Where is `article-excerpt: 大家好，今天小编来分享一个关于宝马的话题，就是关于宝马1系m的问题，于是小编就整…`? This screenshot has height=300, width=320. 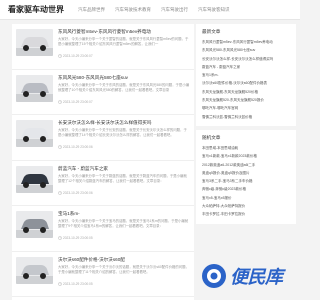 article-excerpt: 大家好，今天小编来分享一个关于宝马的话题，就是关于宝马1系m的问题，于是小编就整… is located at coordinates (123, 224).